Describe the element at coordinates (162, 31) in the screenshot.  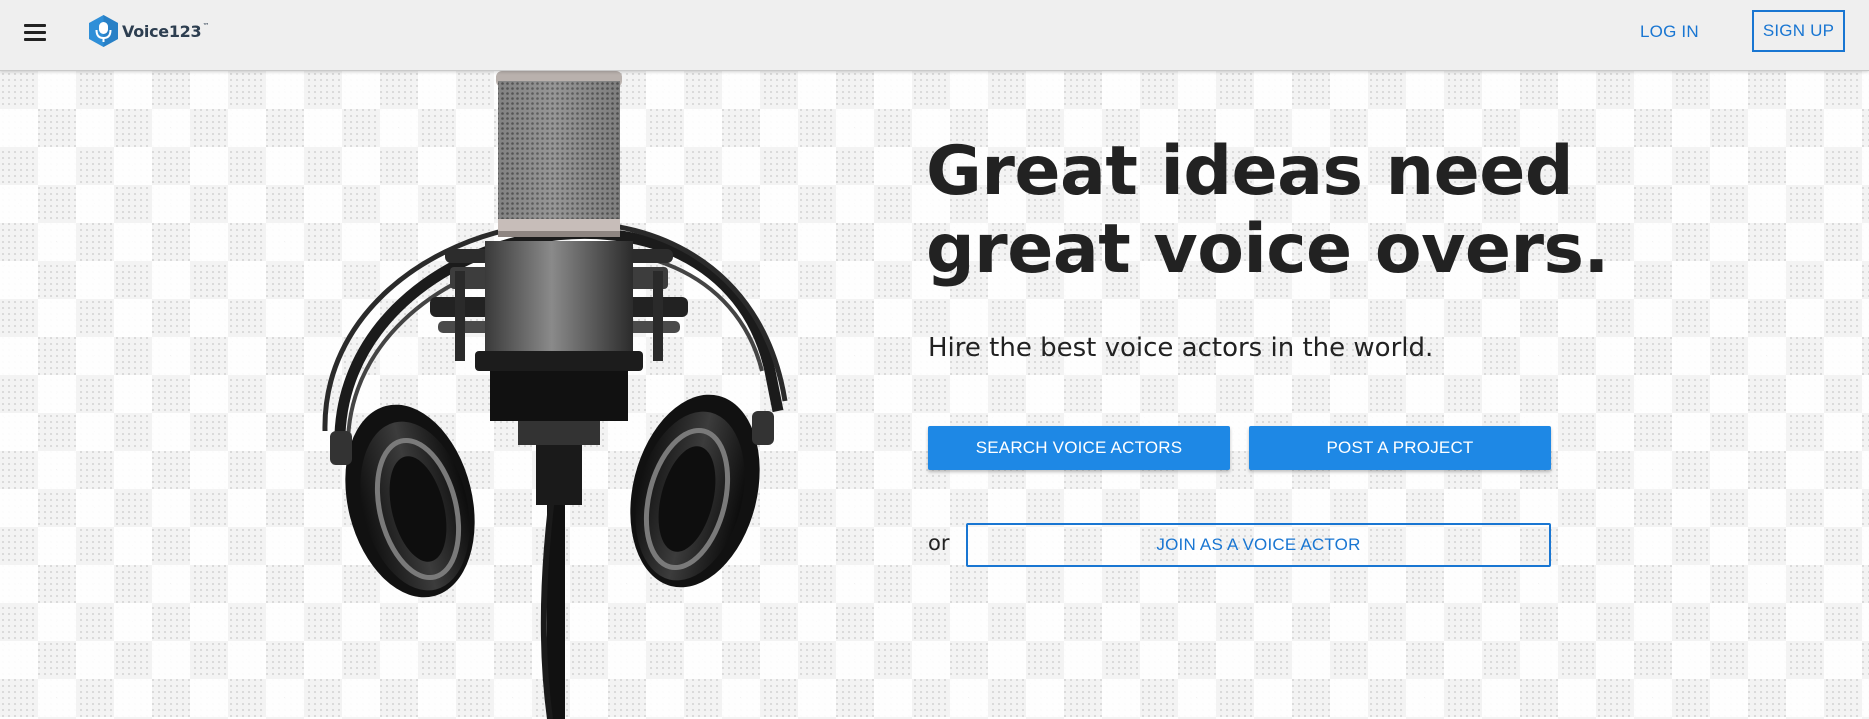
I see `brand-name: Voice123` at that location.